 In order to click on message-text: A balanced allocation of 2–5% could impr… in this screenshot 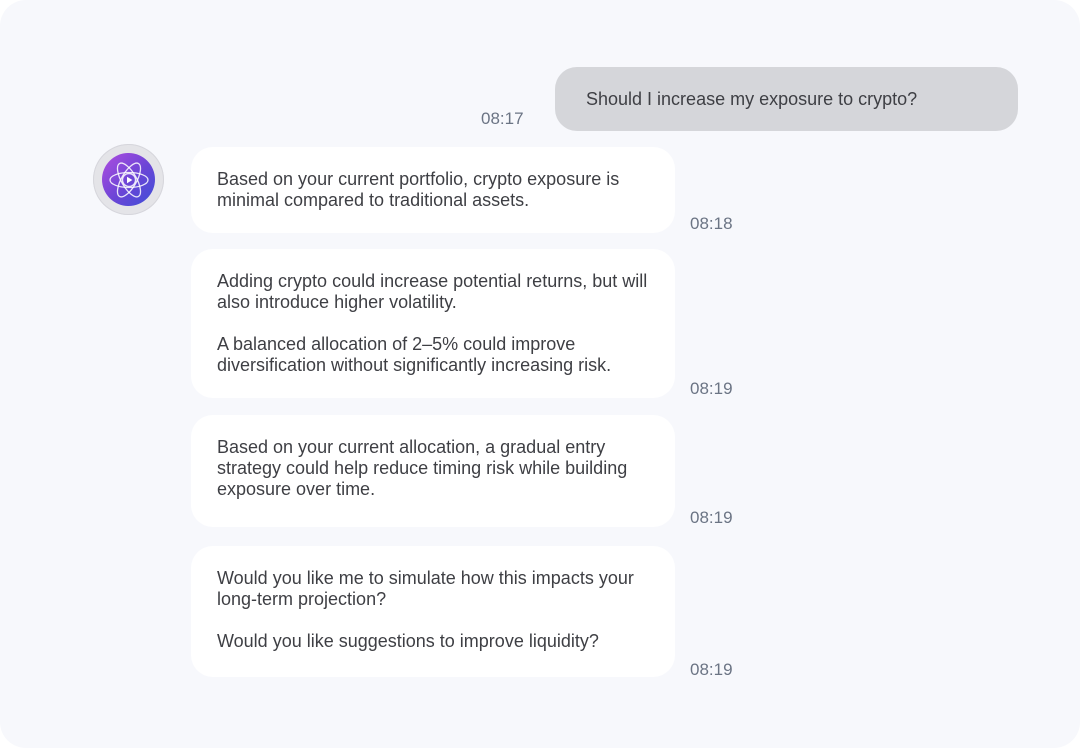, I will do `click(414, 354)`.